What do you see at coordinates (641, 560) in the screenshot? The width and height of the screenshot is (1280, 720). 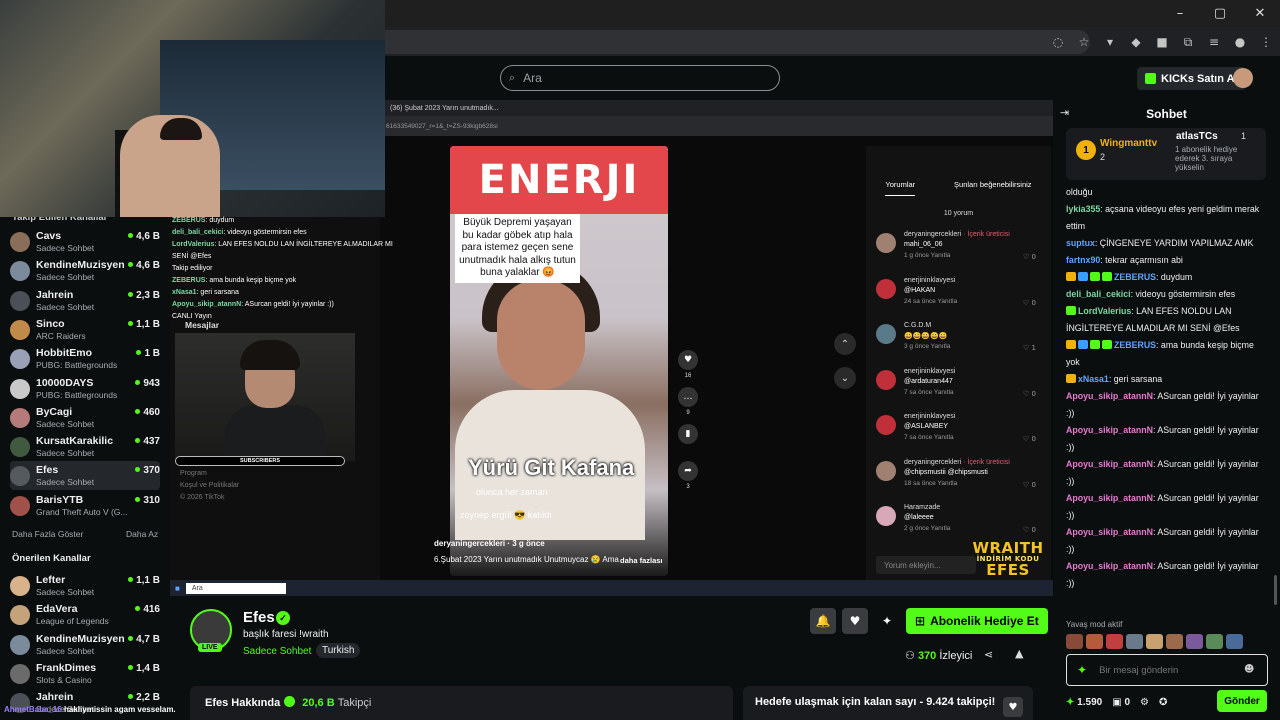 I see `tiktok-more-link: daha fazlası` at bounding box center [641, 560].